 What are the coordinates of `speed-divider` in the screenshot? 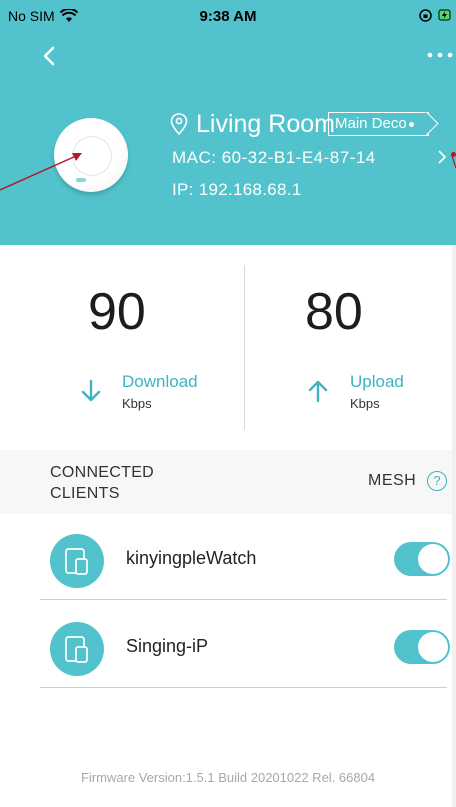 It's located at (244, 347).